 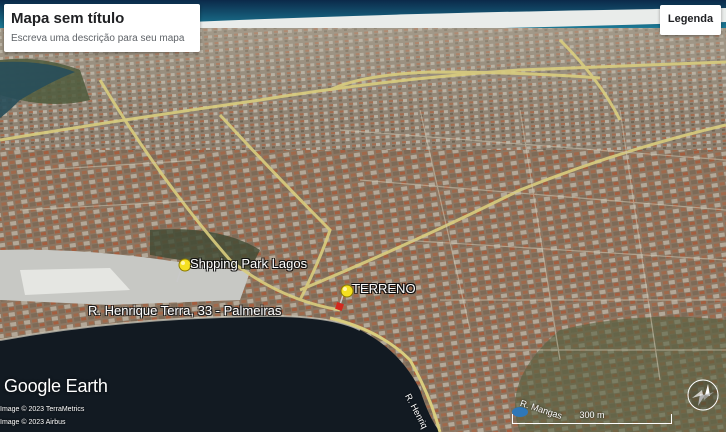 I want to click on placemark-label-shopping: Shpping Park Lagos, so click(x=248, y=263).